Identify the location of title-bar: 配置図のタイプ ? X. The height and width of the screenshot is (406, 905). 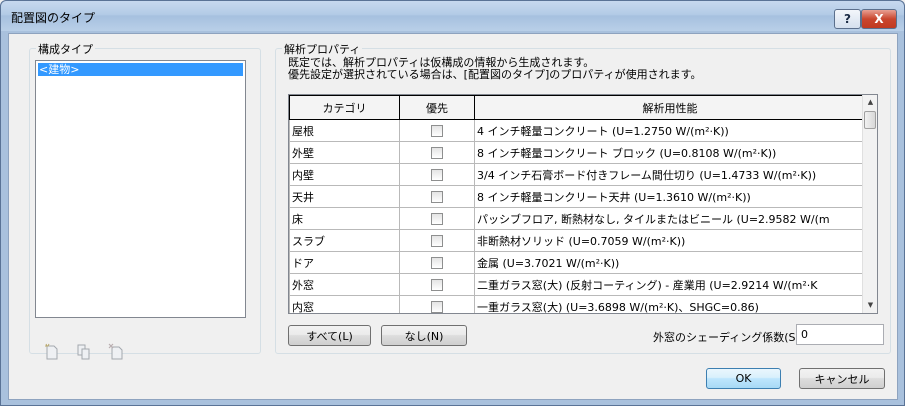
(452, 16).